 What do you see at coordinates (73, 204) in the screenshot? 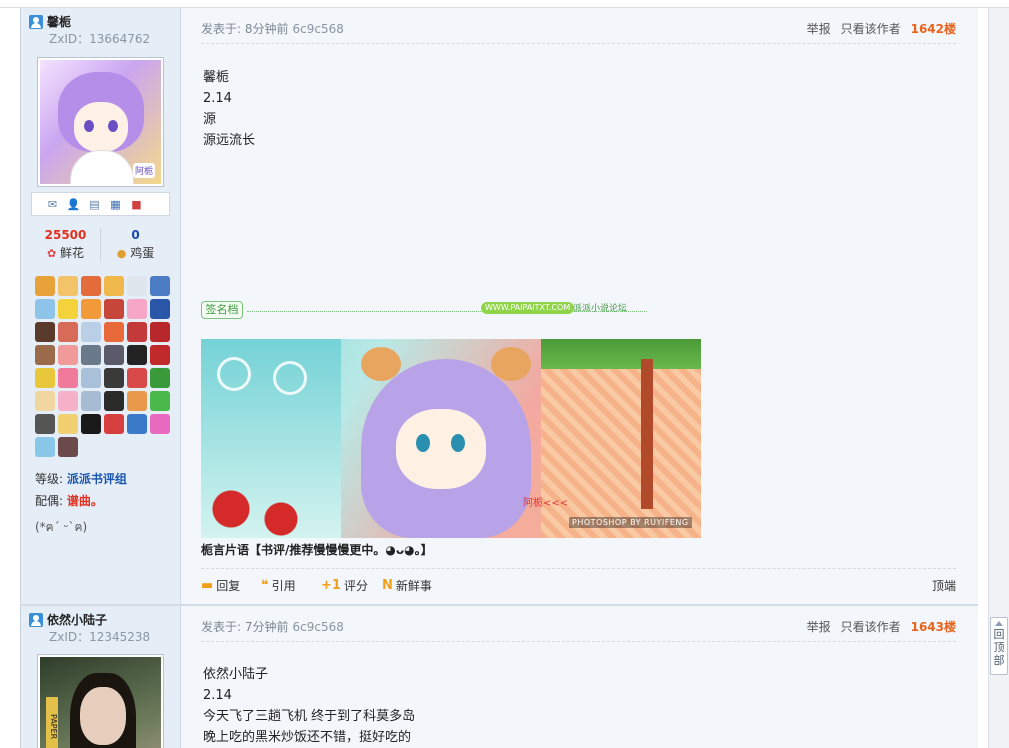
I see `add-friend-icon: 👤` at bounding box center [73, 204].